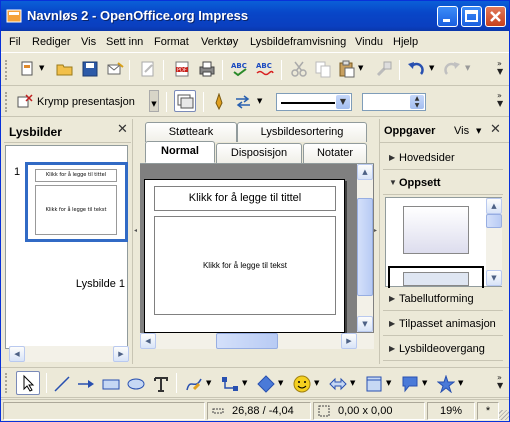 Image resolution: width=510 pixels, height=422 pixels. What do you see at coordinates (443, 325) in the screenshot?
I see `task-tilpasset-animasjon: ▶ Tilpasset animasjon` at bounding box center [443, 325].